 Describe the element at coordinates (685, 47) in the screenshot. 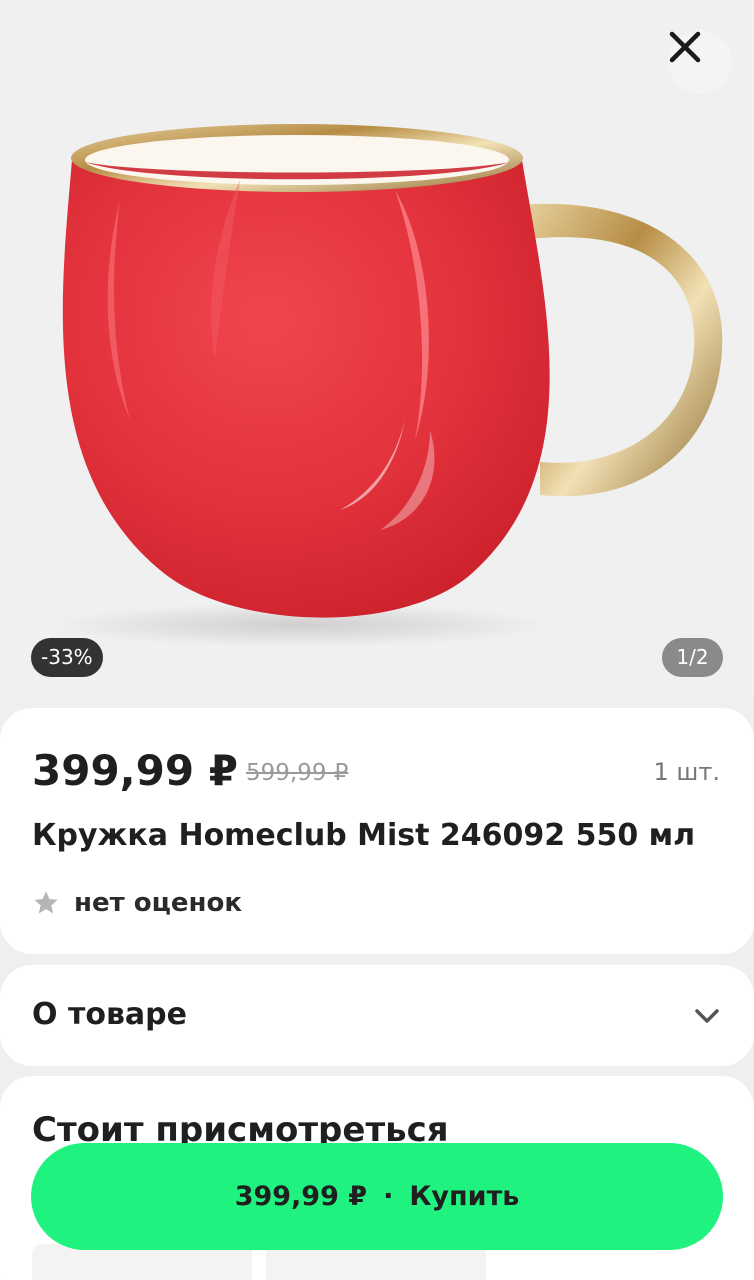

I see `close-icon` at that location.